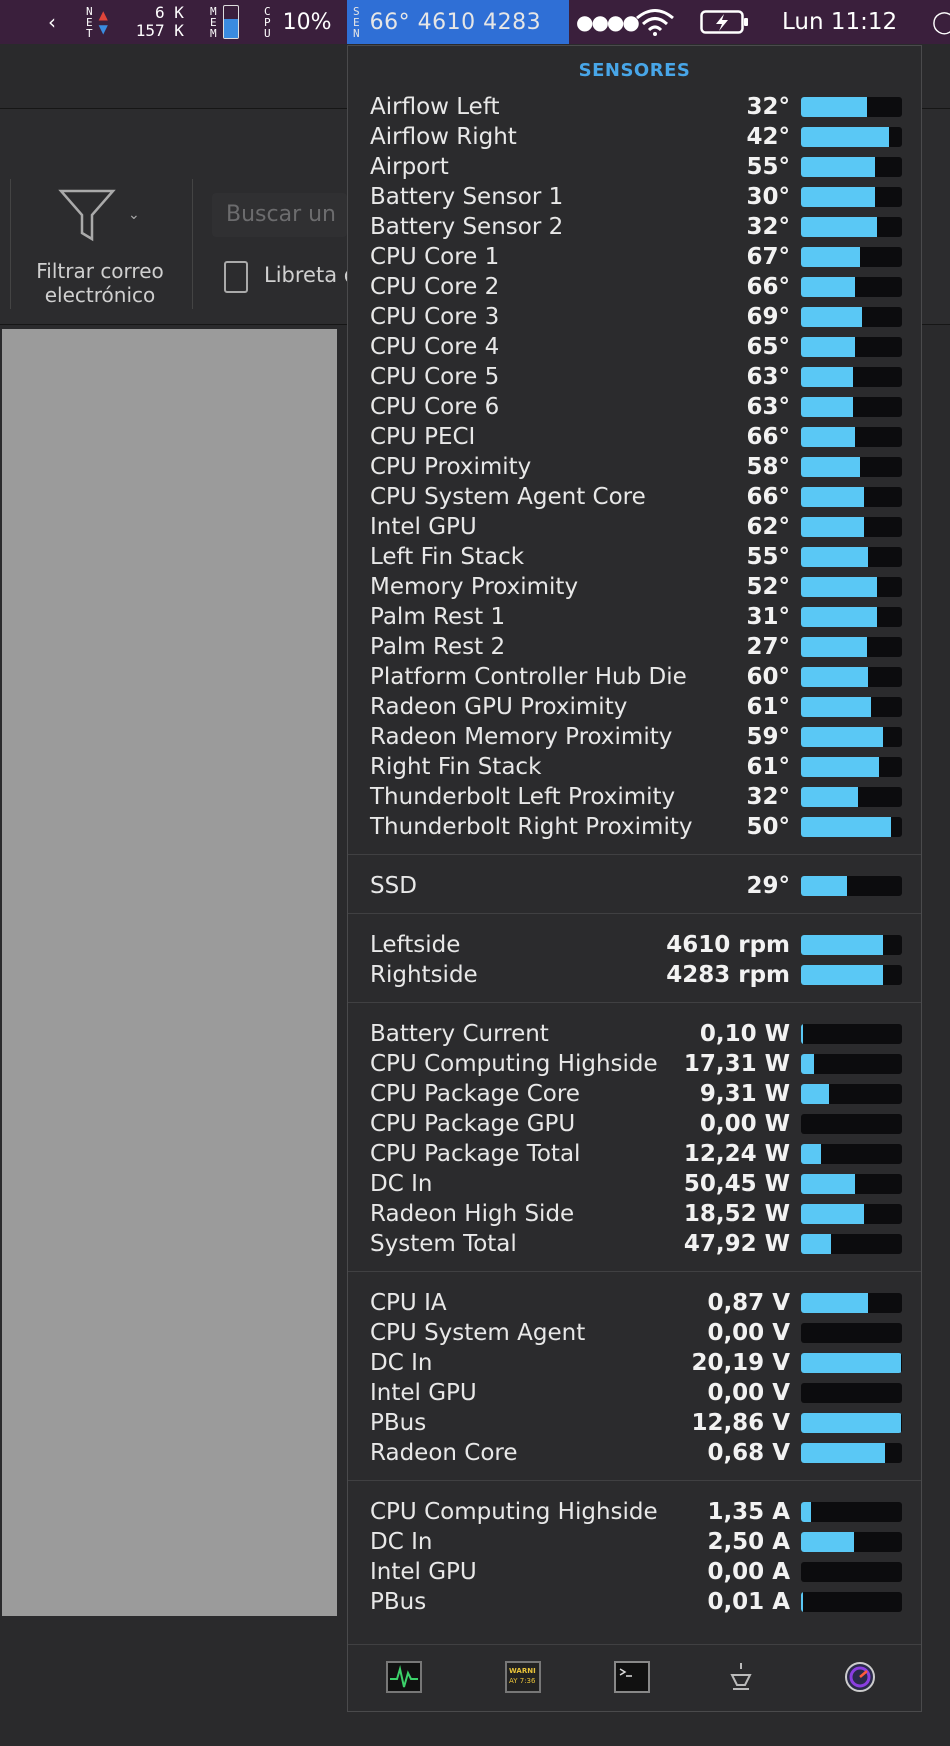 The image size is (950, 1746). I want to click on cpu-monitor: CPU 10%, so click(298, 22).